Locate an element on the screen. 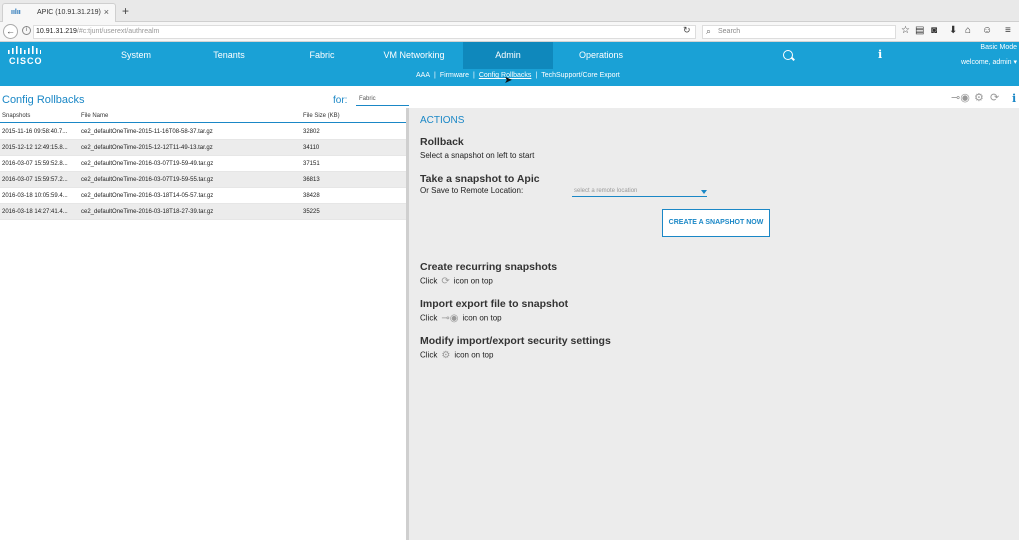  page-title: Config Rollbacks is located at coordinates (43, 100).